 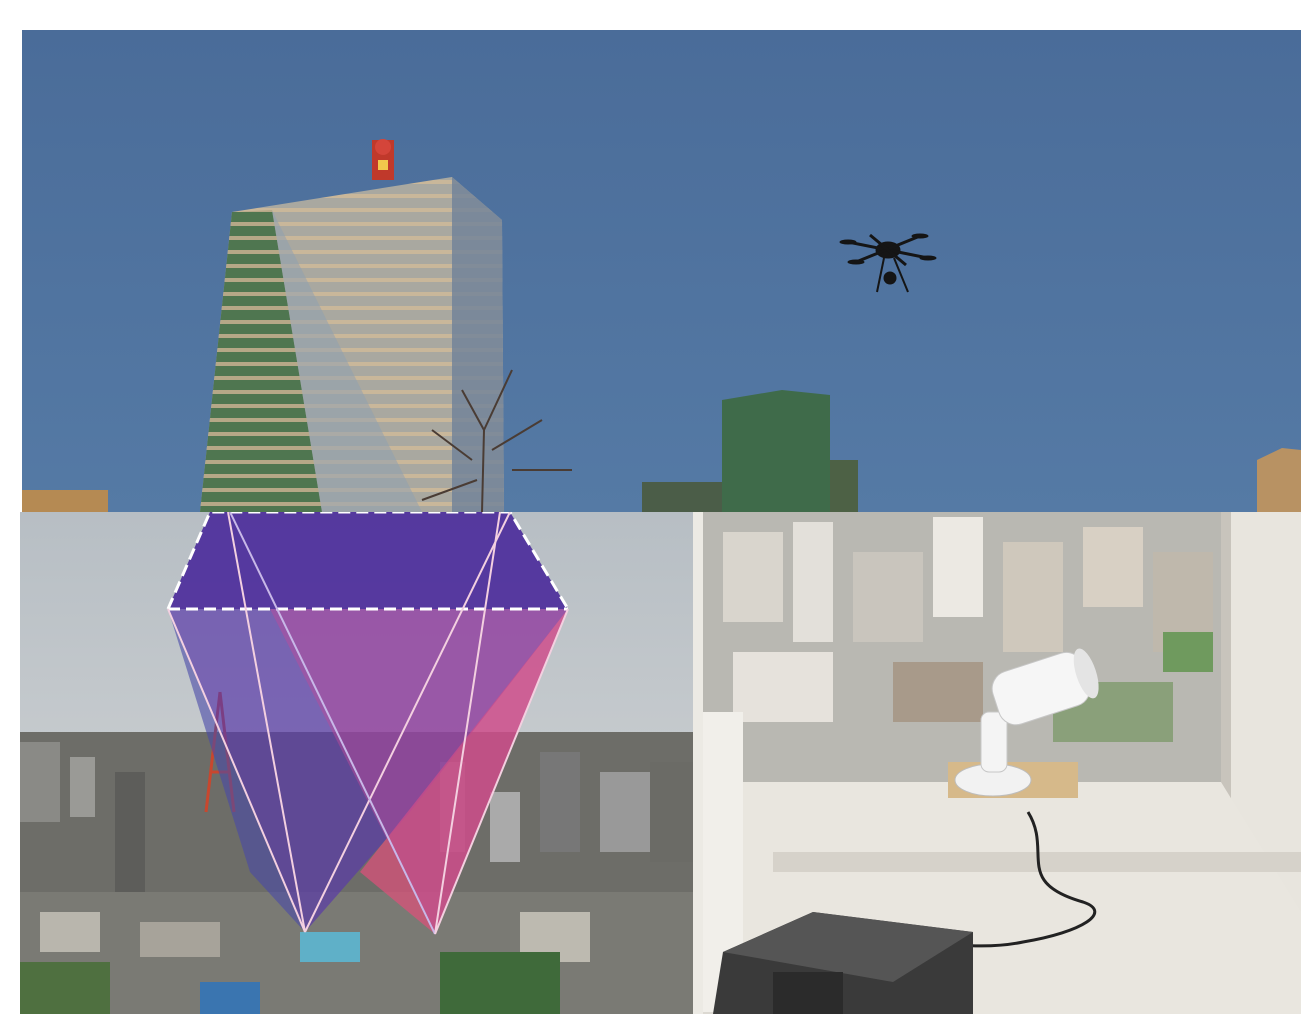 What do you see at coordinates (1279, 480) in the screenshot?
I see `building-right-edge` at bounding box center [1279, 480].